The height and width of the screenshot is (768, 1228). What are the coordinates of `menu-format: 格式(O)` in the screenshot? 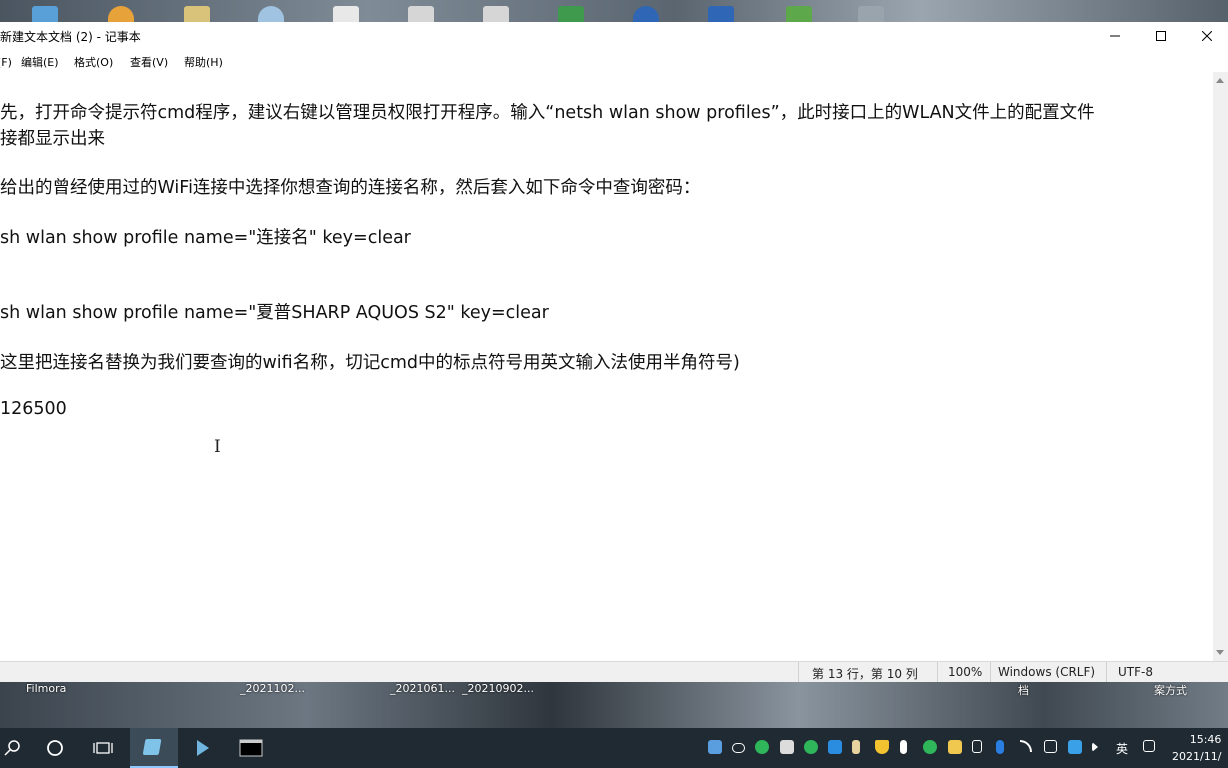 It's located at (93, 62).